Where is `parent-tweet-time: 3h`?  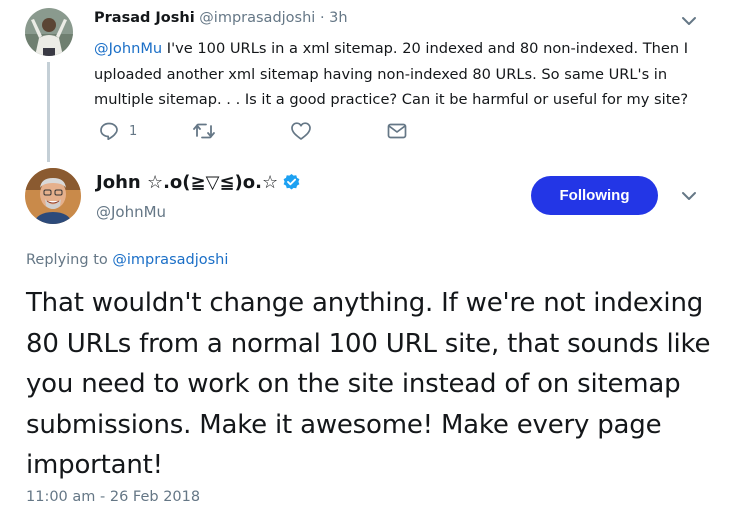 parent-tweet-time: 3h is located at coordinates (338, 18).